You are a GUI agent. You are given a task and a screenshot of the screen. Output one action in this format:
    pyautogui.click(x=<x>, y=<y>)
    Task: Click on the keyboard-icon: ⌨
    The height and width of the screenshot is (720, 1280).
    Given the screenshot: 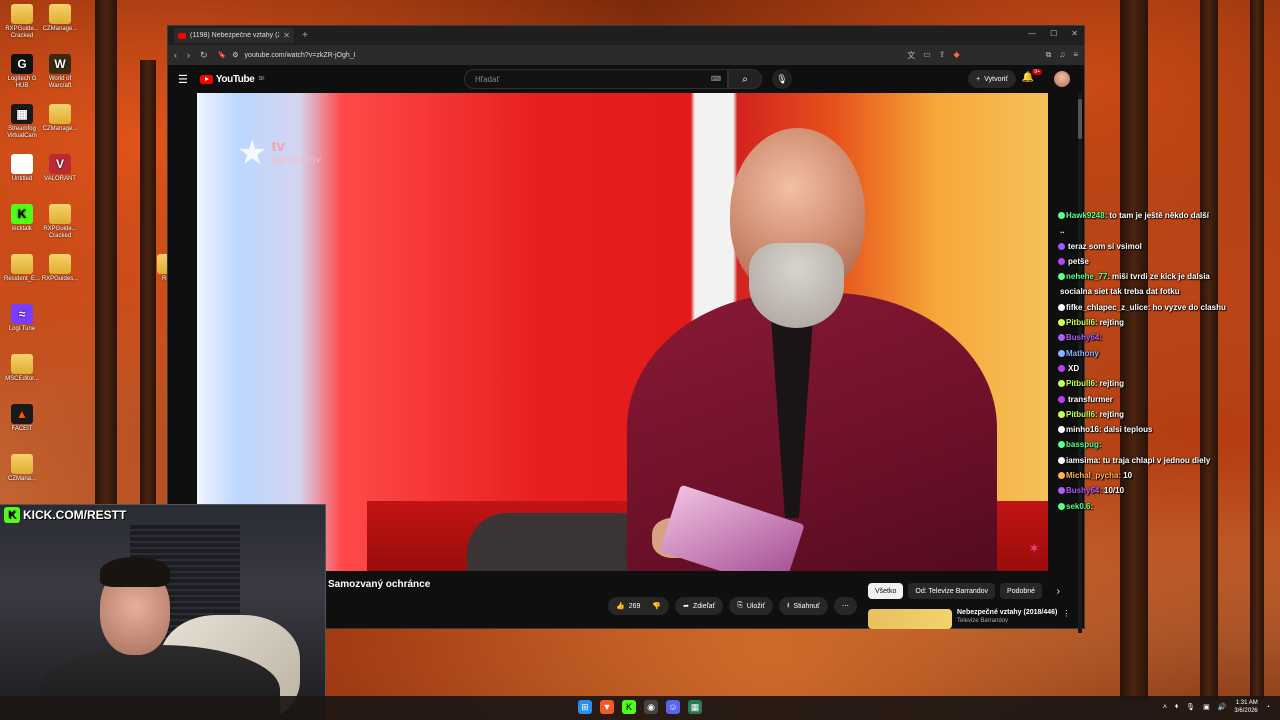 What is the action you would take?
    pyautogui.click(x=716, y=79)
    